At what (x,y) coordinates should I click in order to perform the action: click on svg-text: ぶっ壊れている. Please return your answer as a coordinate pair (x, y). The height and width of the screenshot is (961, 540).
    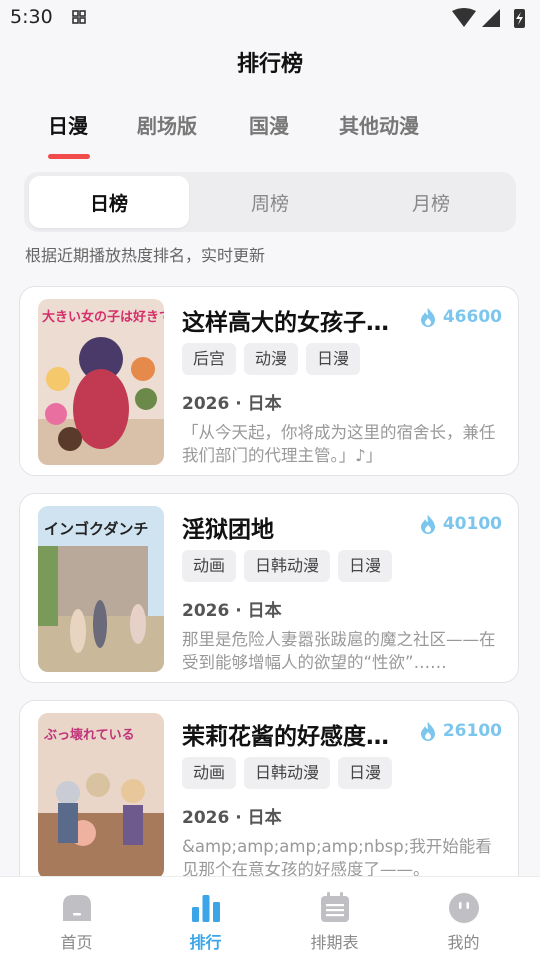
    Looking at the image, I should click on (89, 735).